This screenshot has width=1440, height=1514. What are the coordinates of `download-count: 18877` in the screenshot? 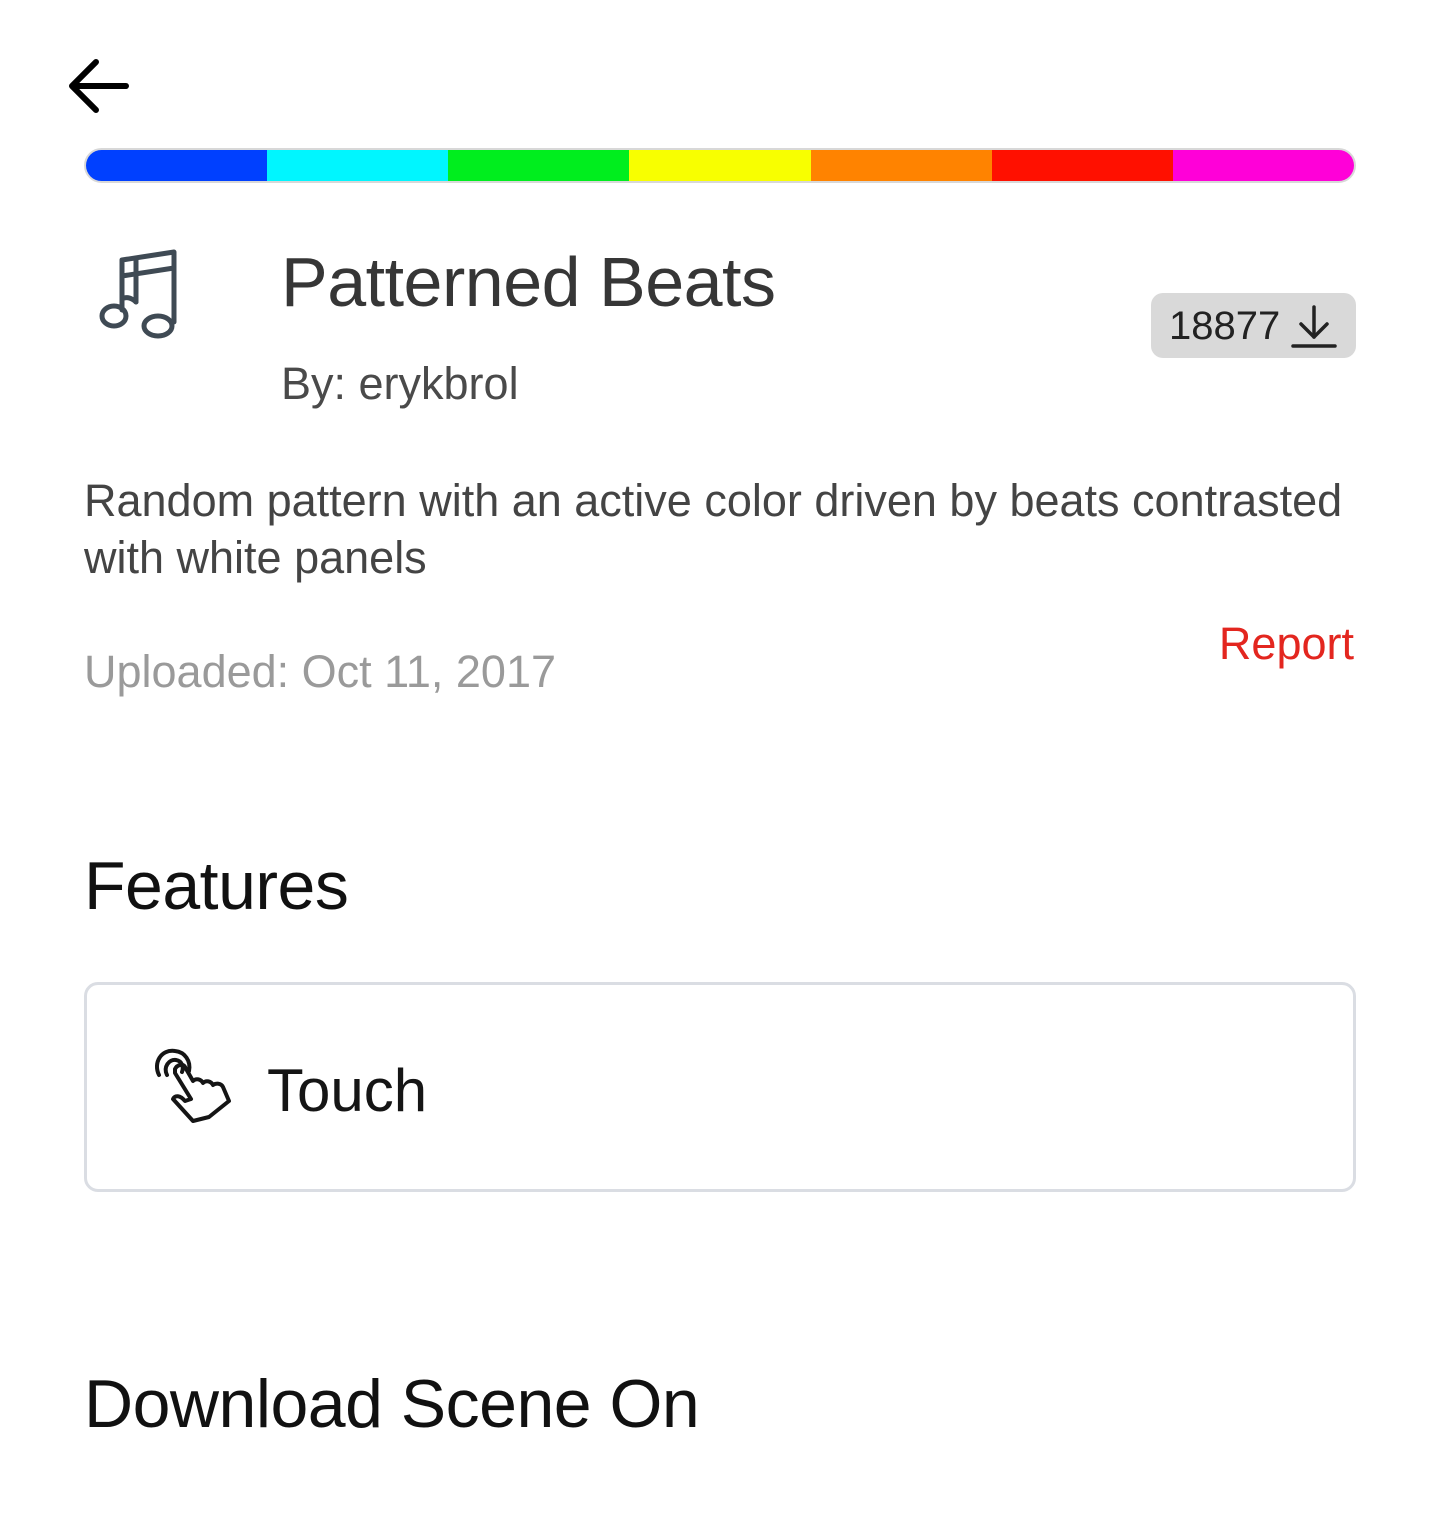 It's located at (1225, 325).